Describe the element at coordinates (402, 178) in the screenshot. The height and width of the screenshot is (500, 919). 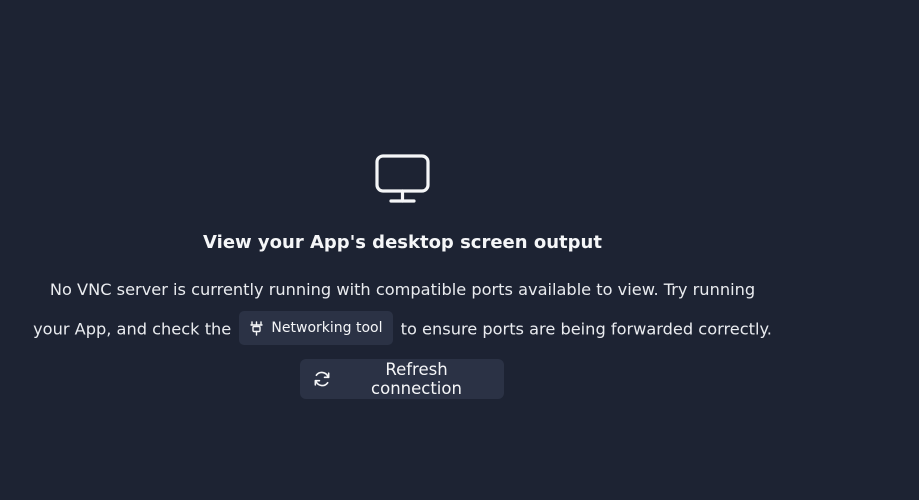
I see `monitor-icon` at that location.